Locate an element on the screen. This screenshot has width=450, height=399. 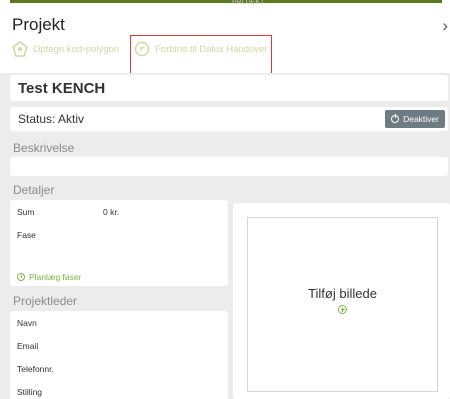
plan-phases-label: Planlæg faser is located at coordinates (55, 277).